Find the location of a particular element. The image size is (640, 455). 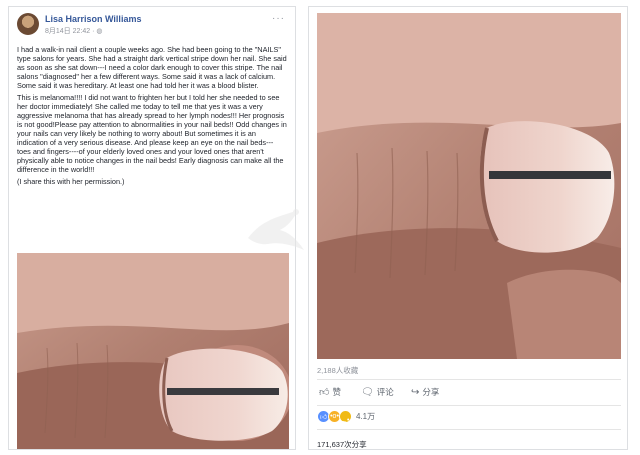

sad-reaction-icon: •︵• is located at coordinates (345, 416).